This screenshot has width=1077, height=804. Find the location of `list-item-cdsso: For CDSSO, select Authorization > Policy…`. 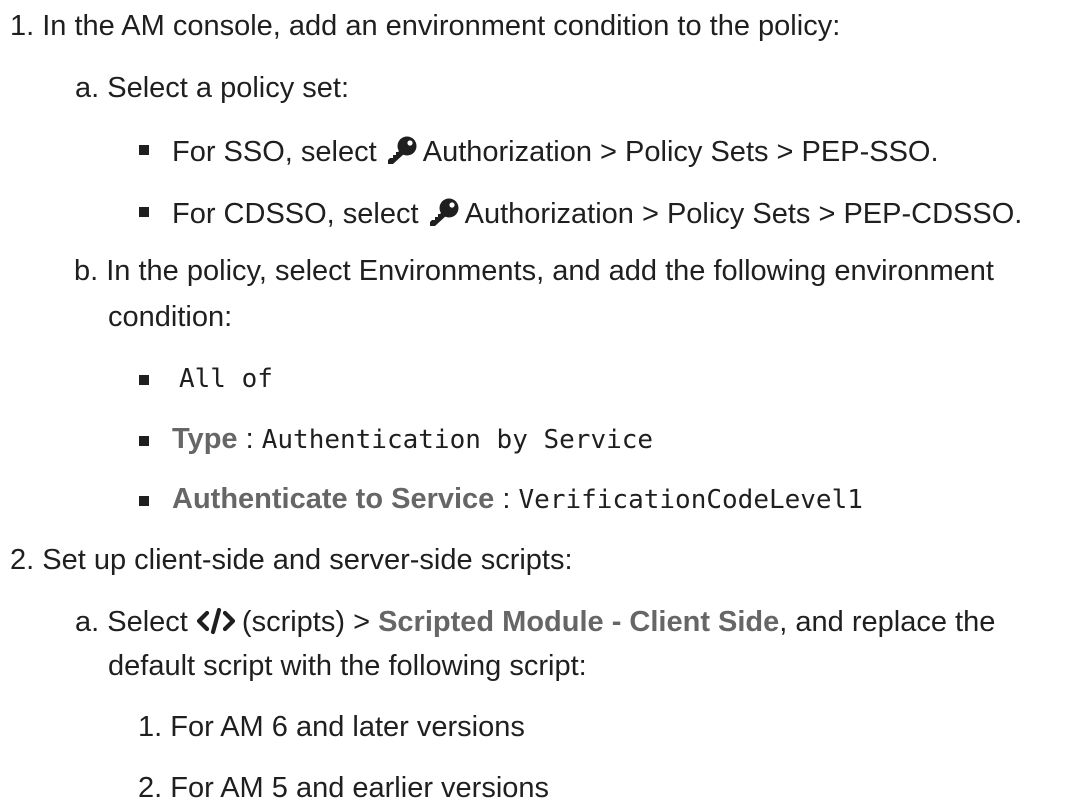

list-item-cdsso: For CDSSO, select Authorization > Policy… is located at coordinates (597, 215).